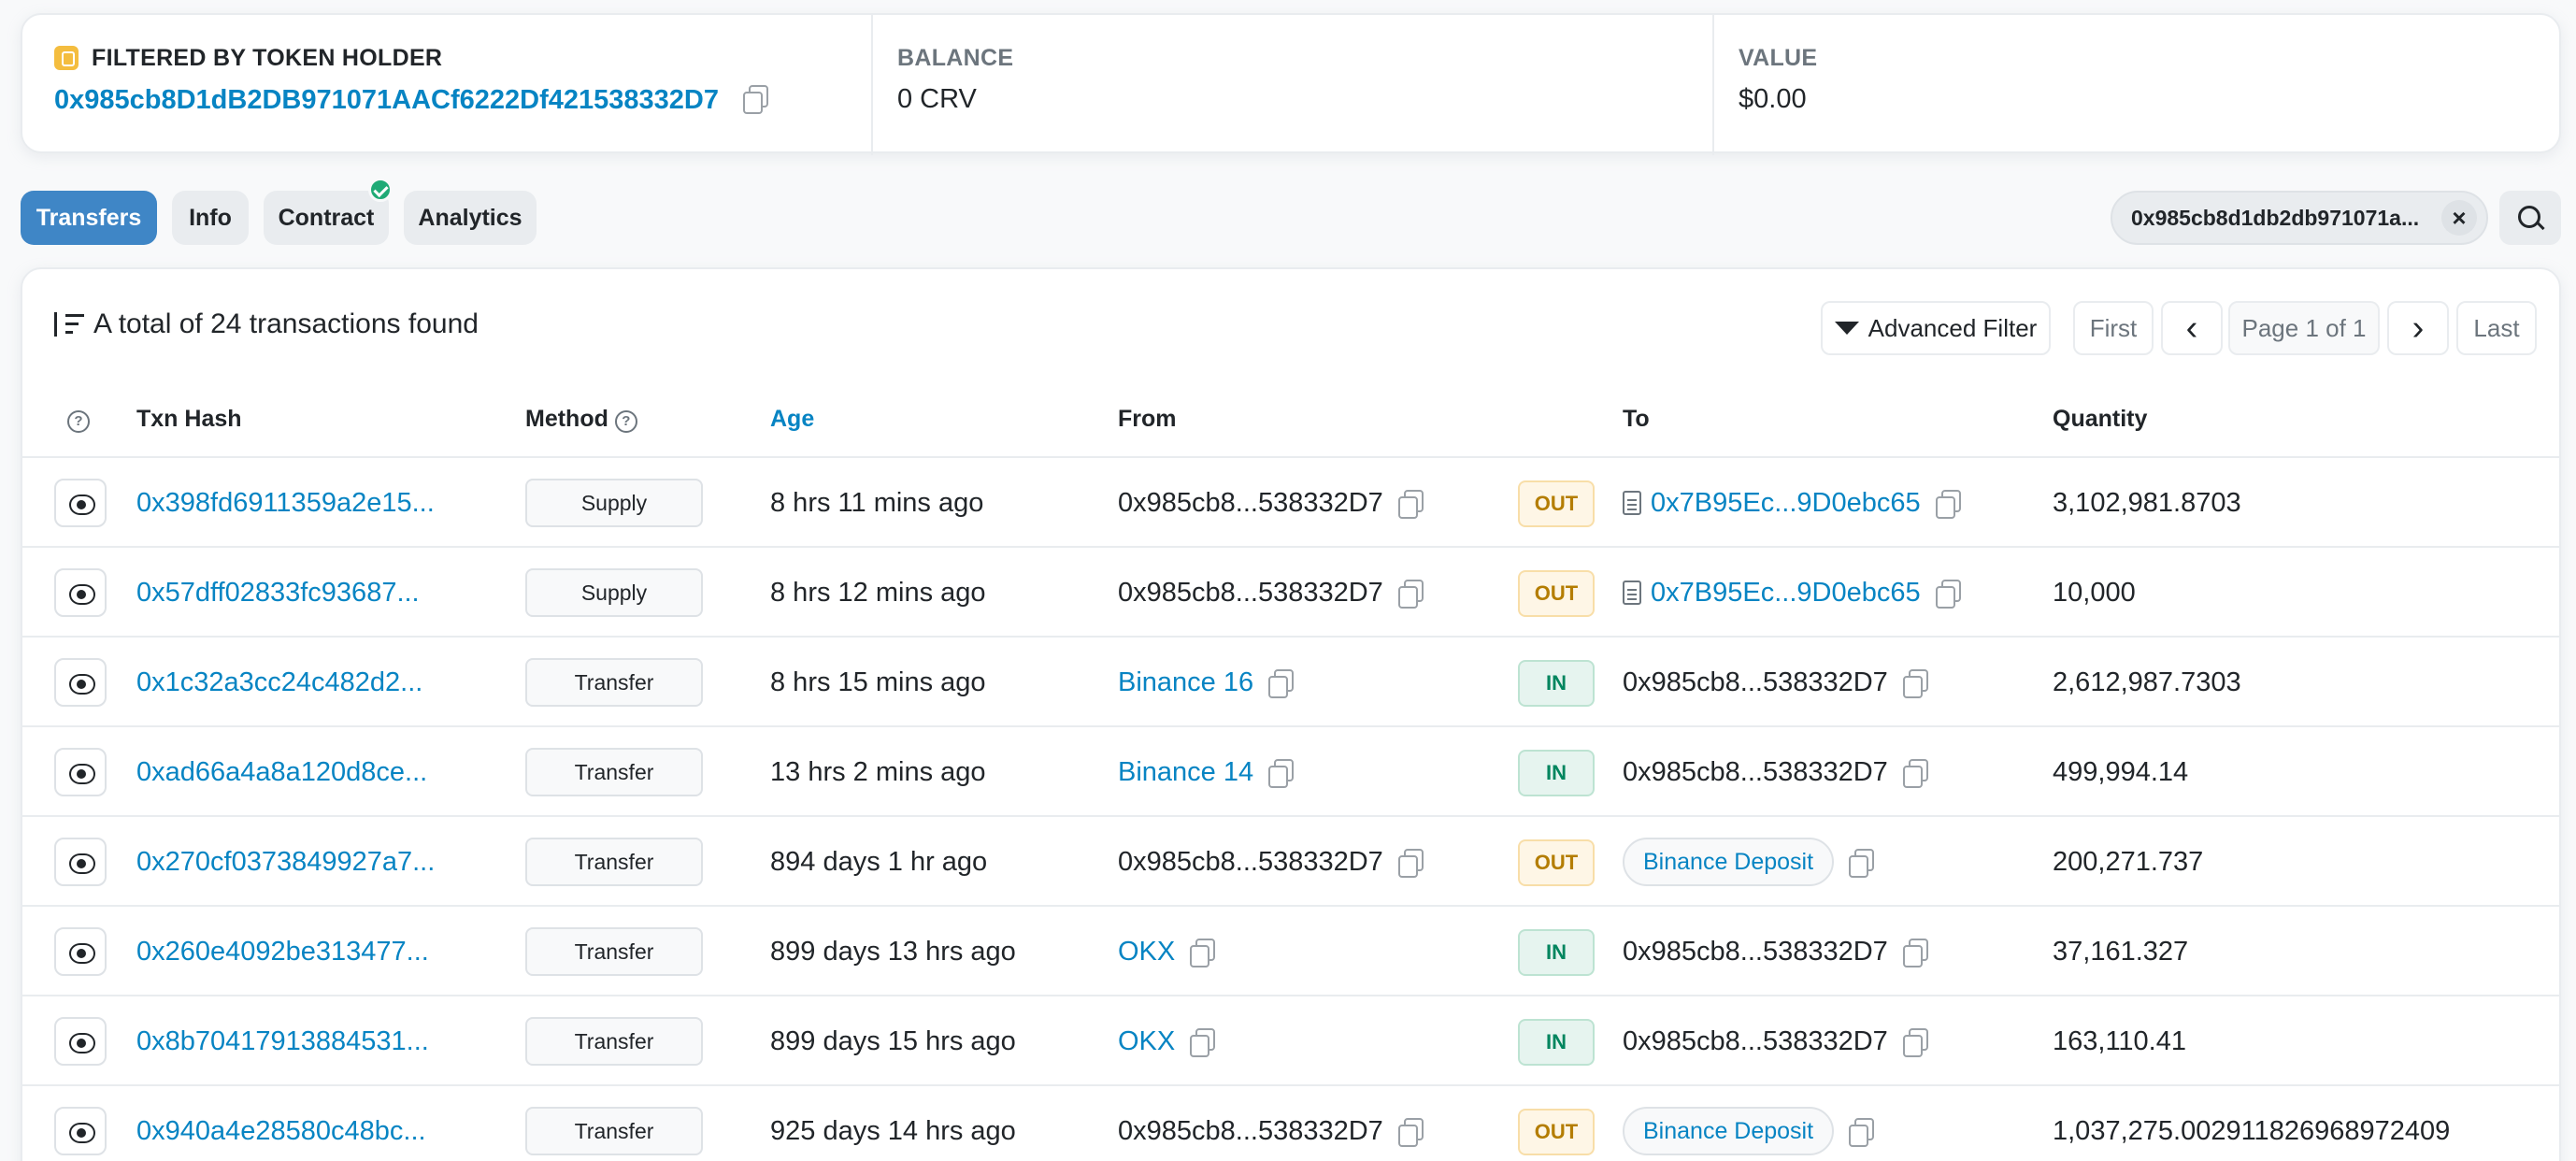  Describe the element at coordinates (625, 421) in the screenshot. I see `method-help-icon: ?` at that location.